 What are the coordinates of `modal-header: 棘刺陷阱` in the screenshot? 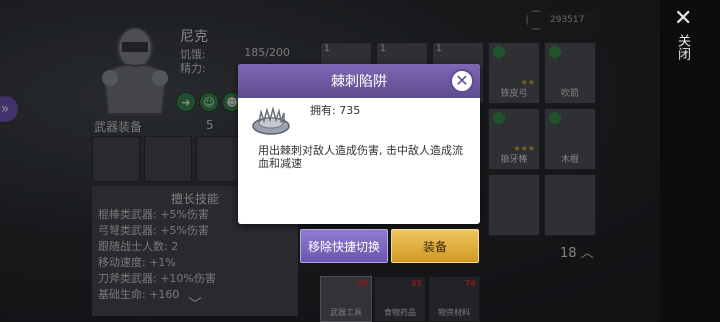 It's located at (359, 81).